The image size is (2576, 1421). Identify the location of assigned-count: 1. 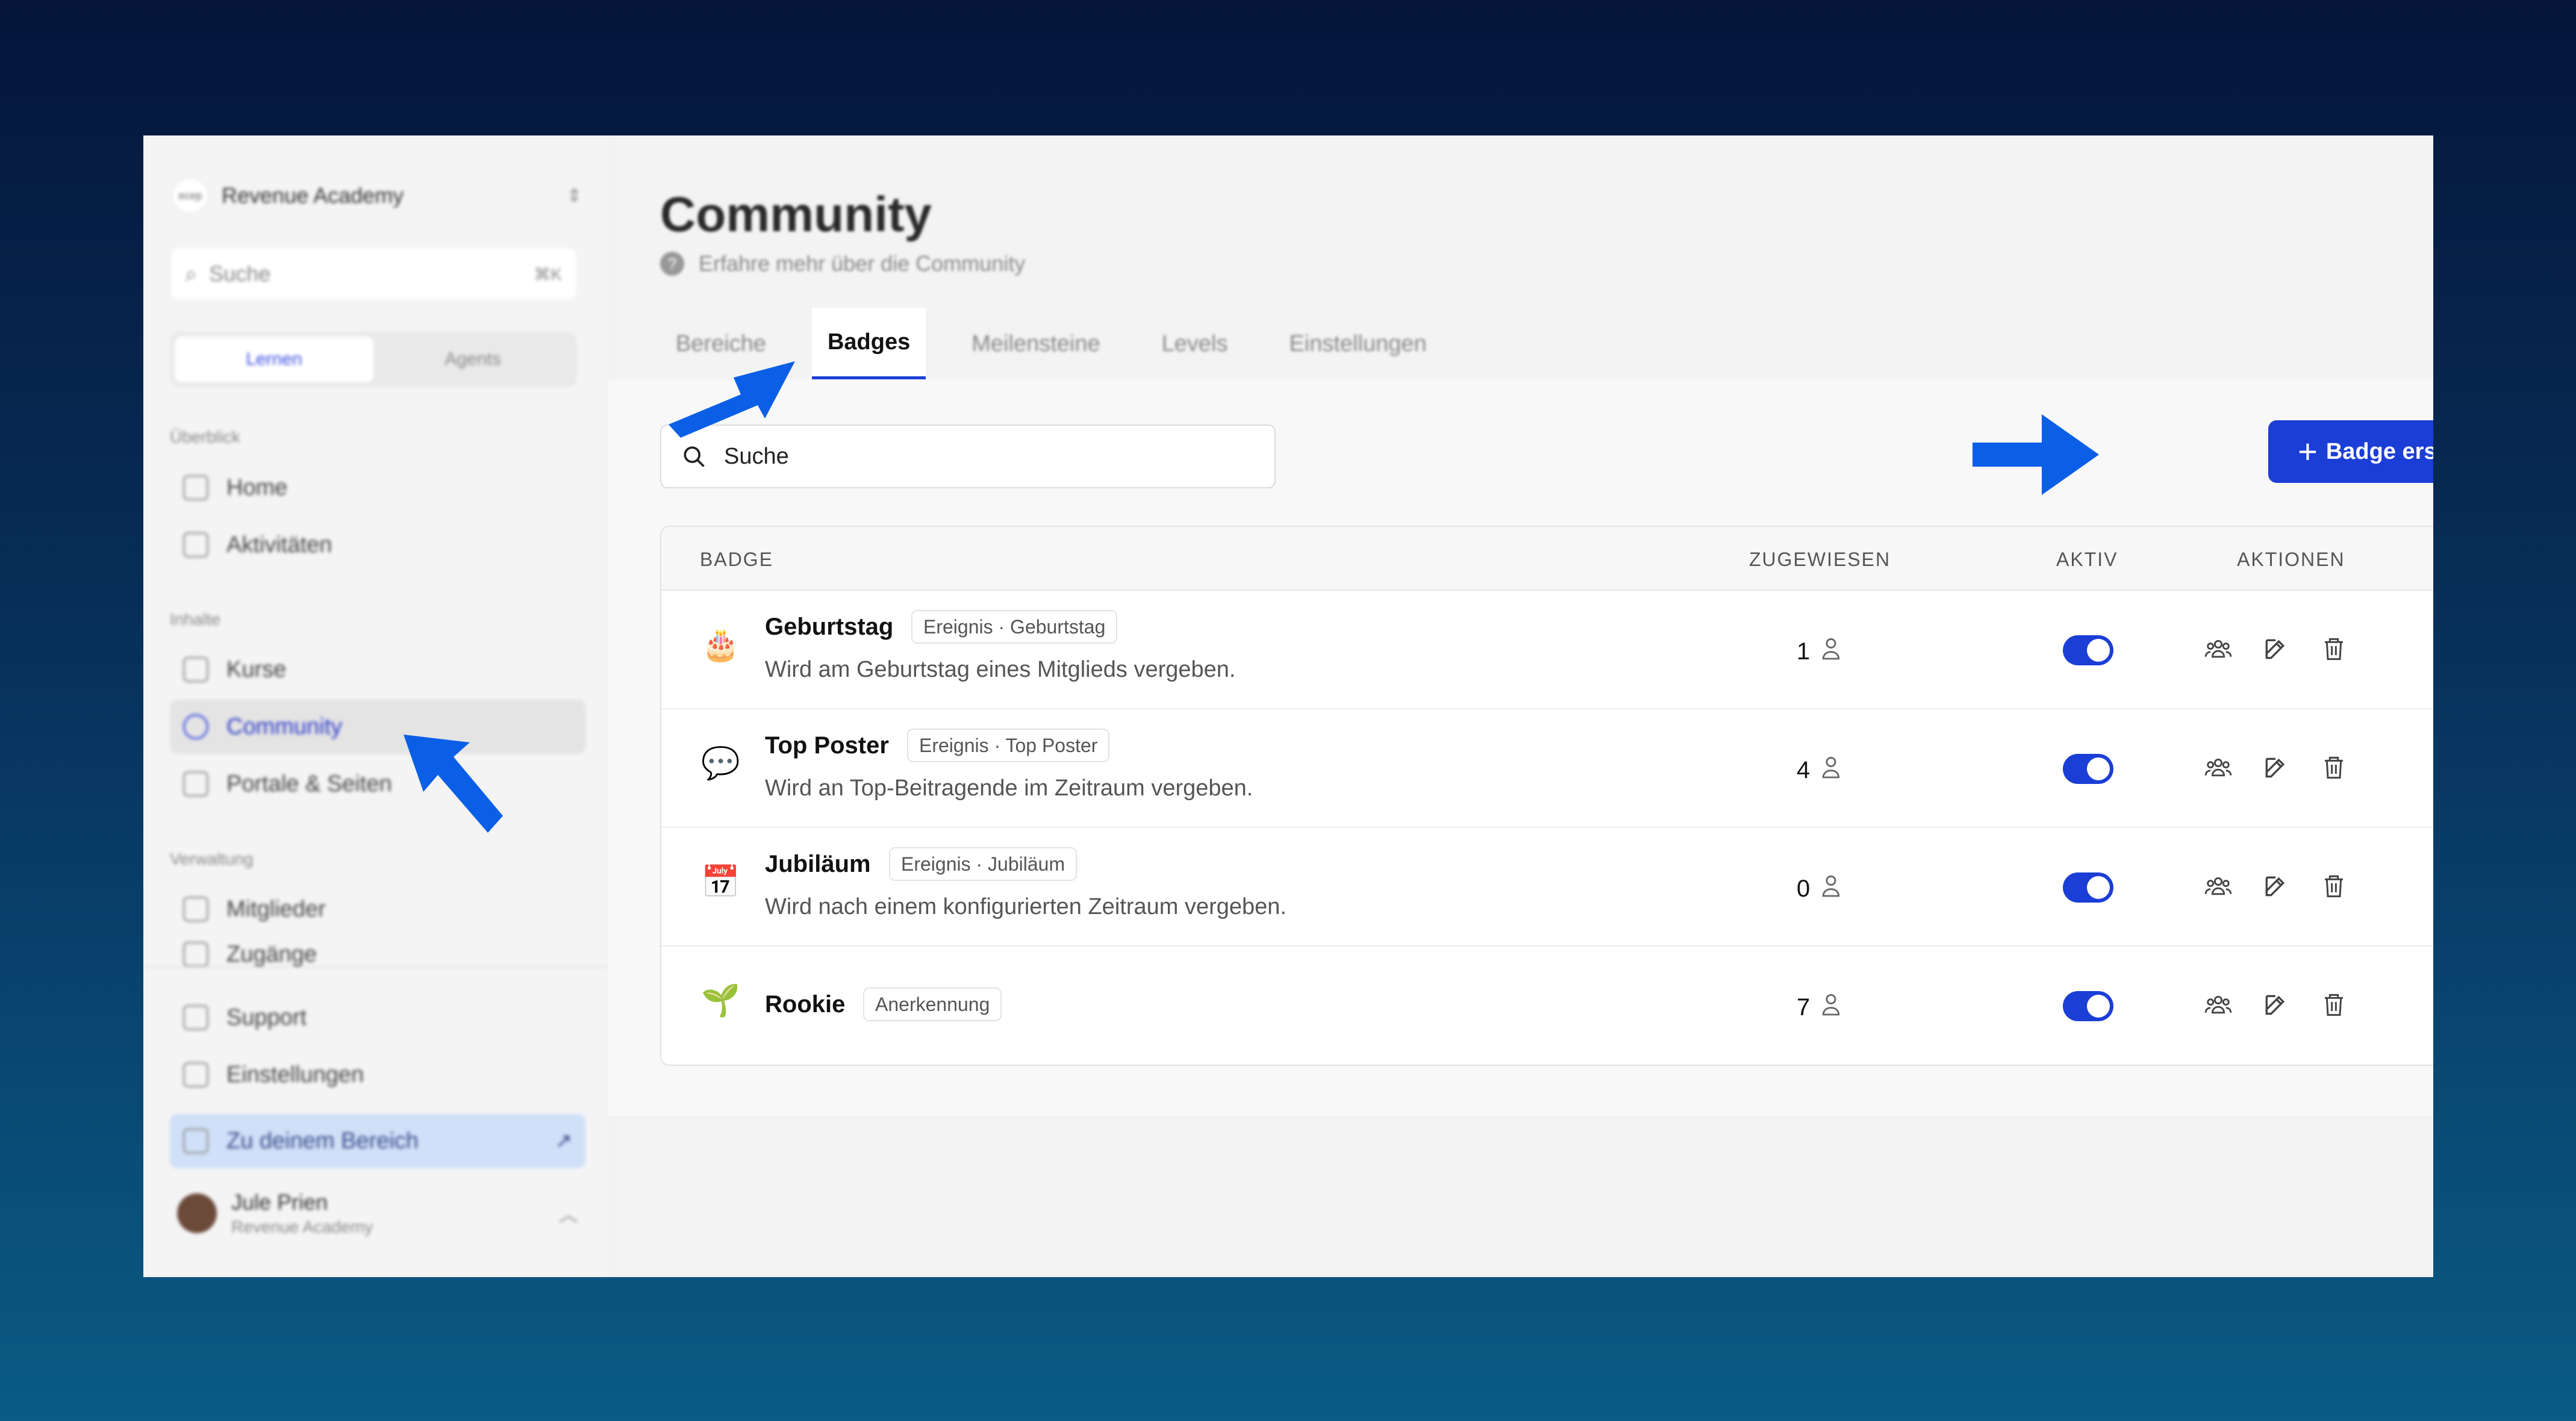
(1819, 651).